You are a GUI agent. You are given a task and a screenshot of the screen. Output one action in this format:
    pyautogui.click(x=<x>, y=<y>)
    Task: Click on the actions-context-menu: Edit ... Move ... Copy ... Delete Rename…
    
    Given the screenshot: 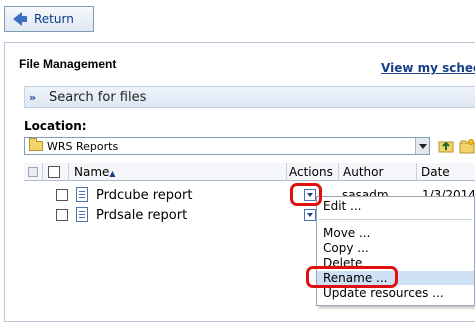 What is the action you would take?
    pyautogui.click(x=395, y=251)
    